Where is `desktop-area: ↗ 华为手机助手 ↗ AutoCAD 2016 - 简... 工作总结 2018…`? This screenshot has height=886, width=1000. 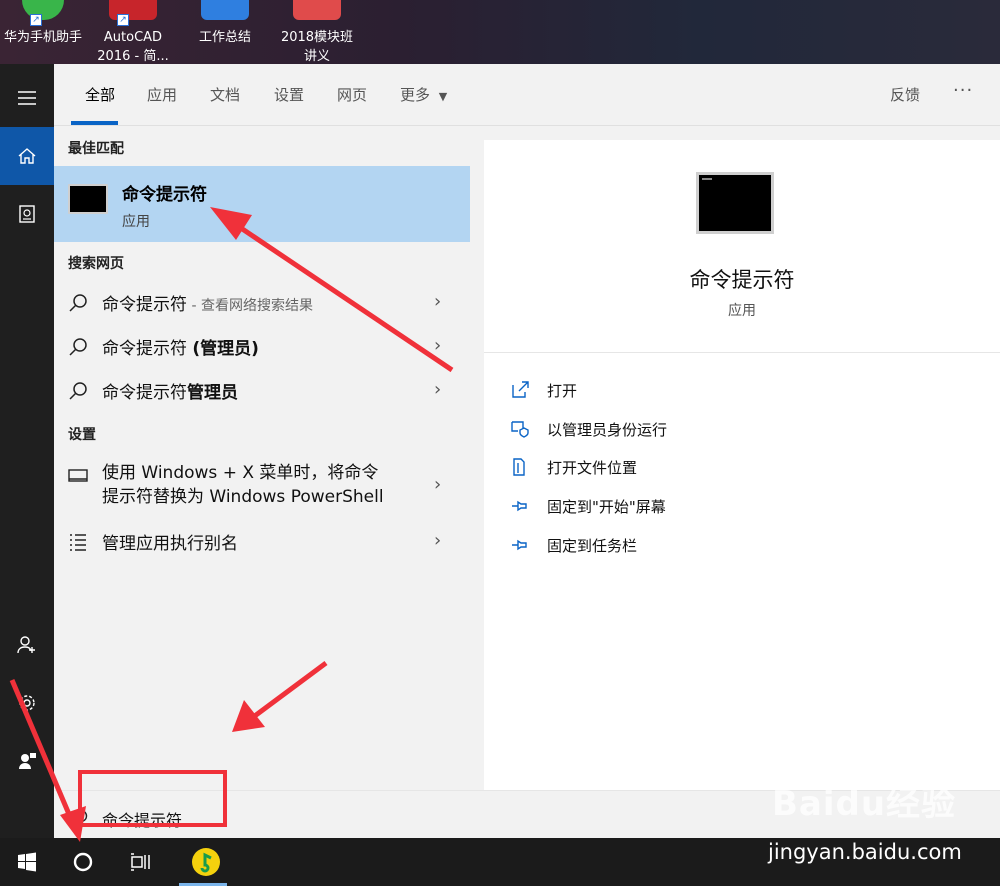 desktop-area: ↗ 华为手机助手 ↗ AutoCAD 2016 - 简... 工作总结 2018… is located at coordinates (500, 32).